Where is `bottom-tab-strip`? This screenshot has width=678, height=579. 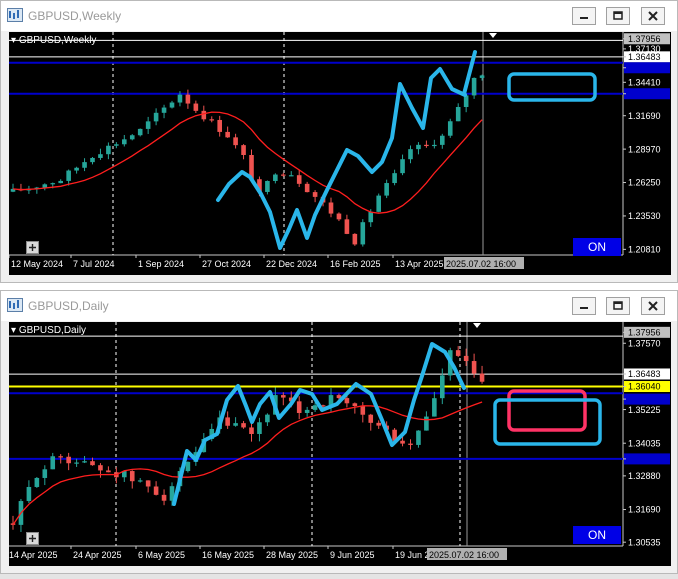 bottom-tab-strip is located at coordinates (339, 576).